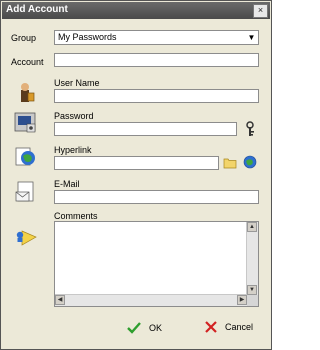  What do you see at coordinates (37, 9) in the screenshot?
I see `dialog-title: Add Account` at bounding box center [37, 9].